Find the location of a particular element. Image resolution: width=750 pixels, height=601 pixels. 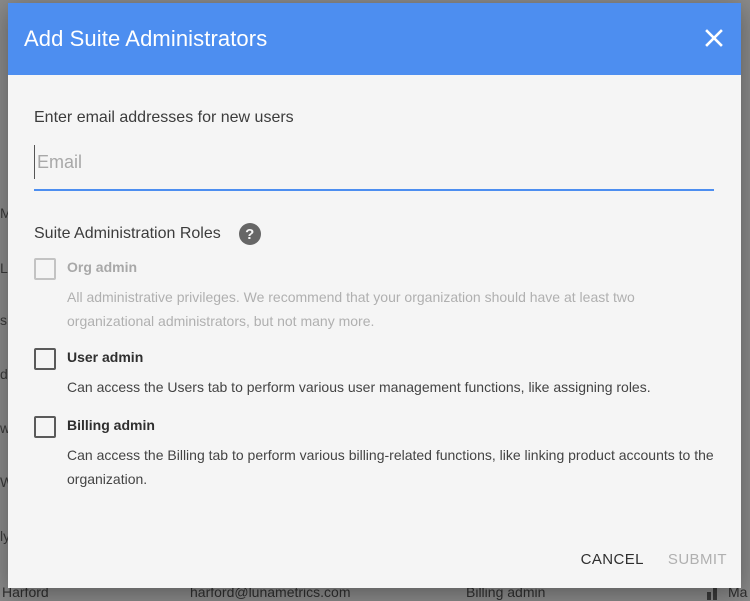

cancel-button: CANCEL is located at coordinates (612, 559).